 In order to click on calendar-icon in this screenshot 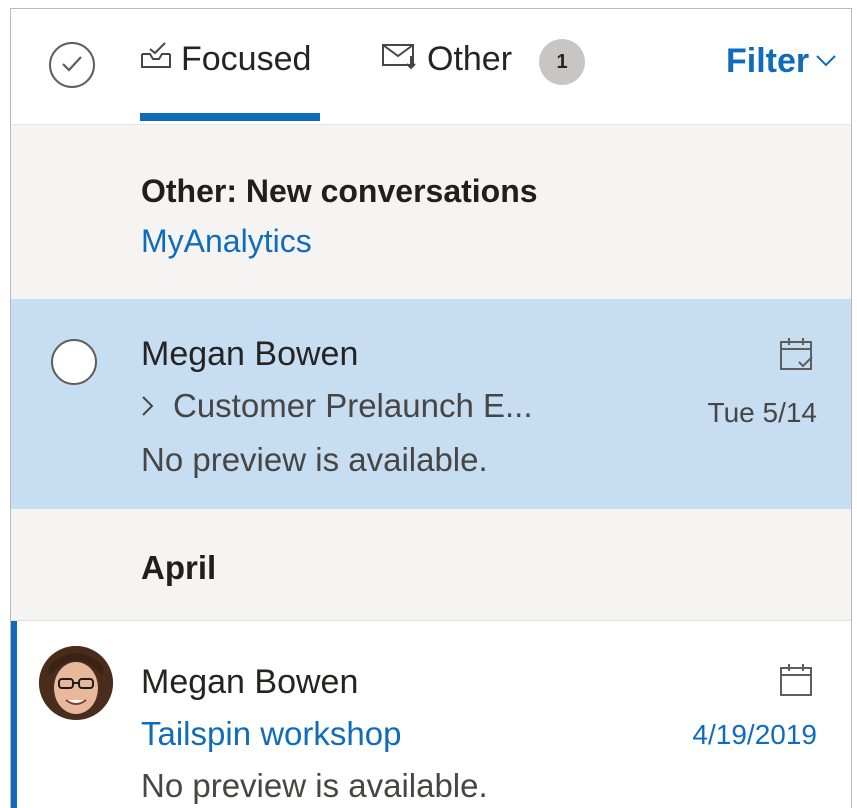, I will do `click(797, 683)`.